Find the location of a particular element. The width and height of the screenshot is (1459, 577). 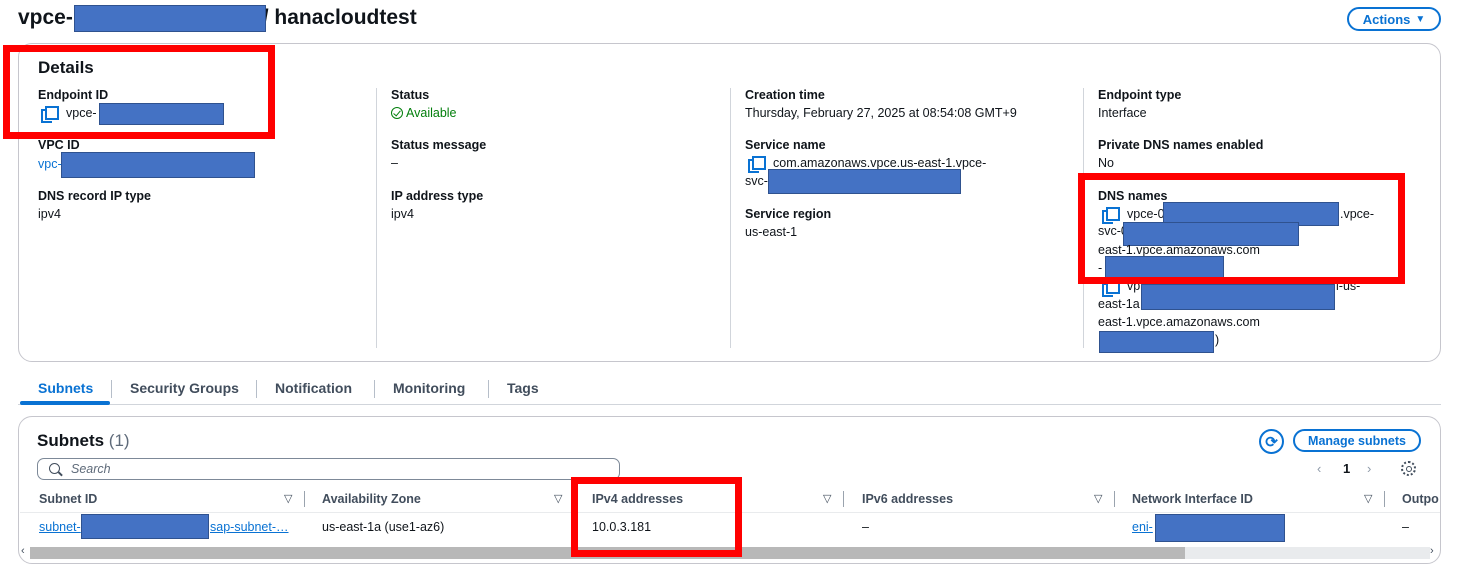

status-badge: Available is located at coordinates (424, 113).